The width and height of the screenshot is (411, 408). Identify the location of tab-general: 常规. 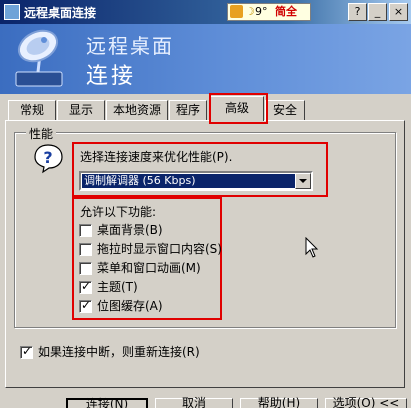
(32, 110).